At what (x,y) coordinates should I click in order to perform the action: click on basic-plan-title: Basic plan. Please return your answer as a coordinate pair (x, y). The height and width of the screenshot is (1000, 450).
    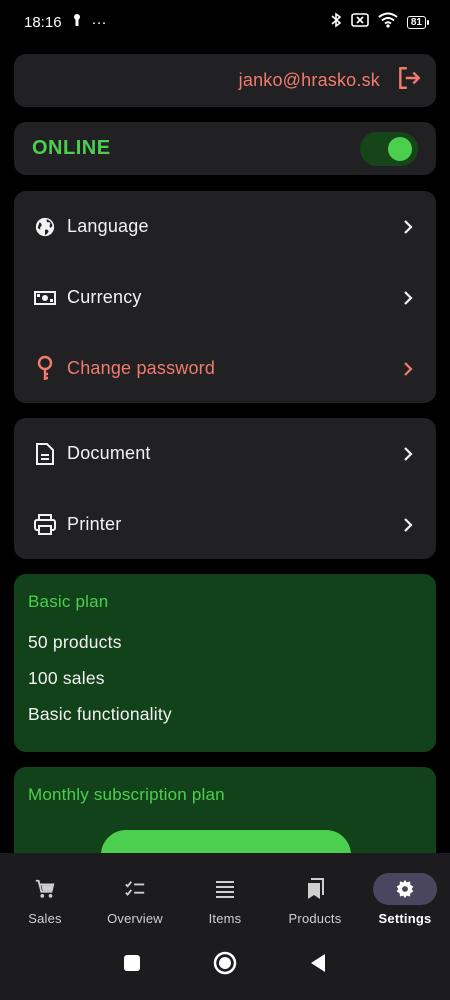
    Looking at the image, I should click on (68, 601).